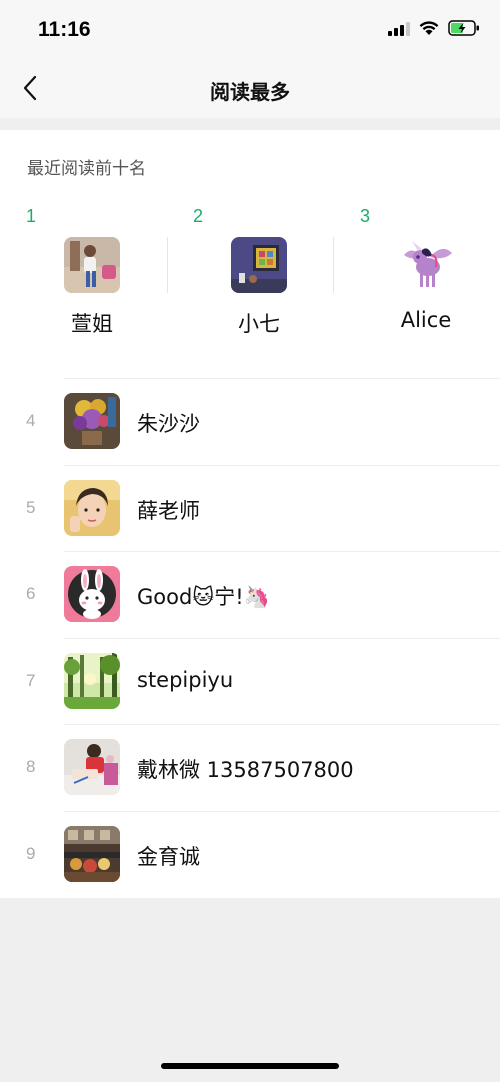 Image resolution: width=500 pixels, height=1082 pixels. Describe the element at coordinates (250, 854) in the screenshot. I see `list-item: 9 金育诚` at that location.